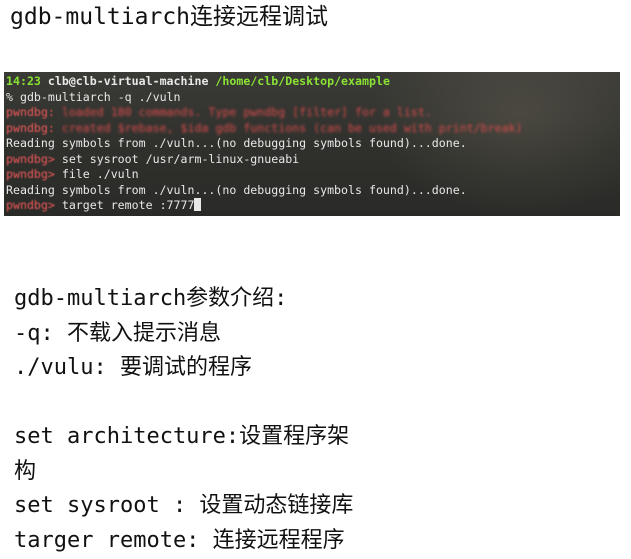 This screenshot has width=631, height=559. What do you see at coordinates (100, 174) in the screenshot?
I see `terminal-command: file ./vuln` at bounding box center [100, 174].